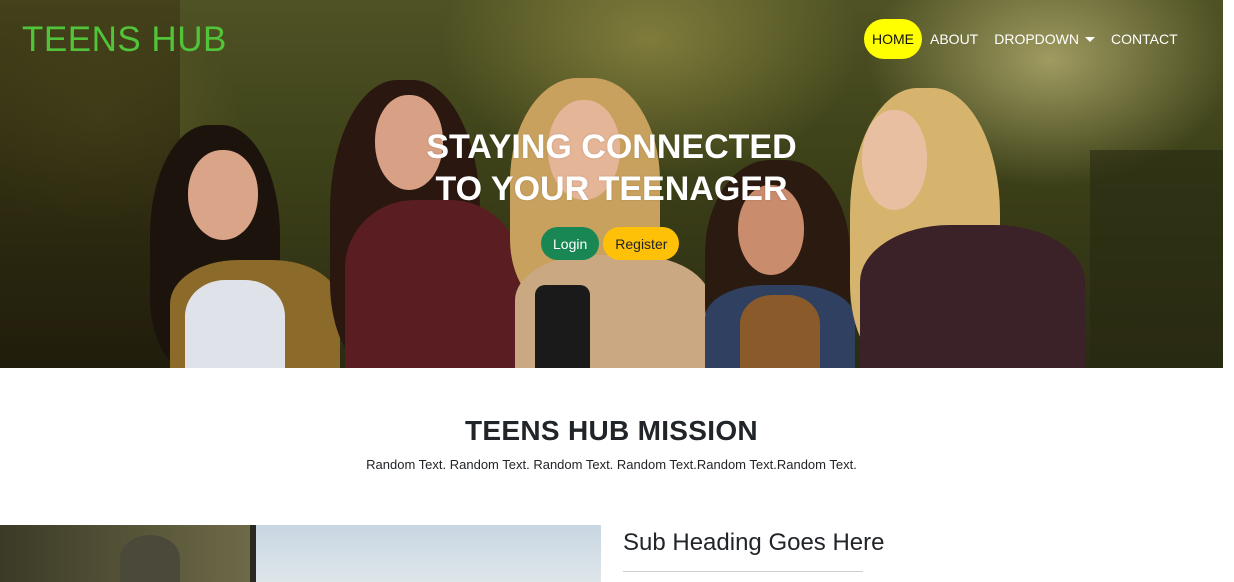 This screenshot has height=582, width=1234. Describe the element at coordinates (893, 39) in the screenshot. I see `nav-home-link: HOME` at that location.